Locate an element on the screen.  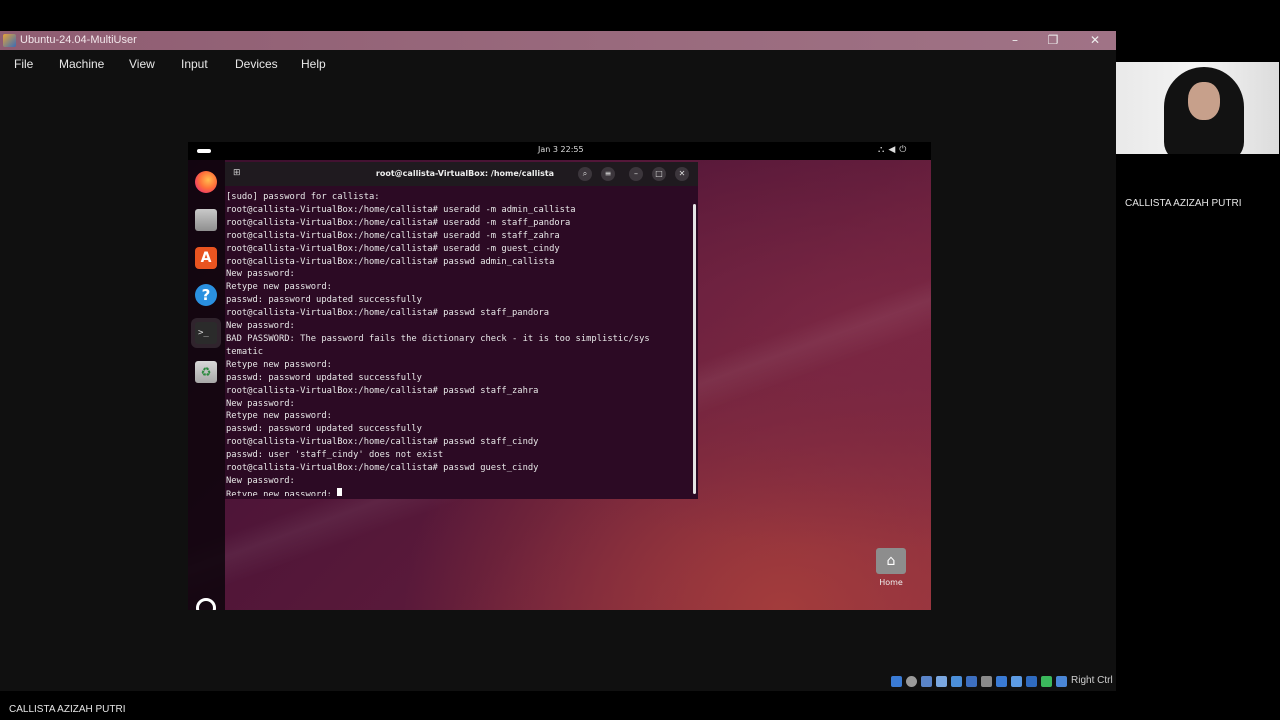
prompt-text: Retype new password: is located at coordinates (282, 492).